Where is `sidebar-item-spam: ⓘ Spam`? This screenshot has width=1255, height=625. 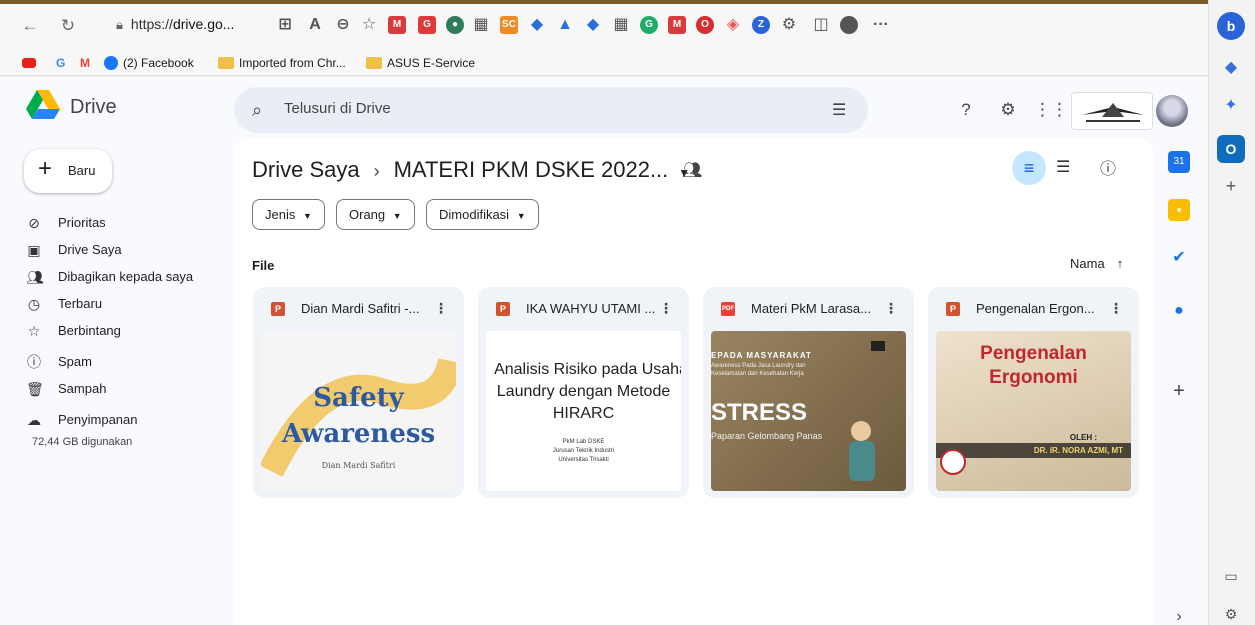
sidebar-item-spam: ⓘ Spam is located at coordinates (59, 362).